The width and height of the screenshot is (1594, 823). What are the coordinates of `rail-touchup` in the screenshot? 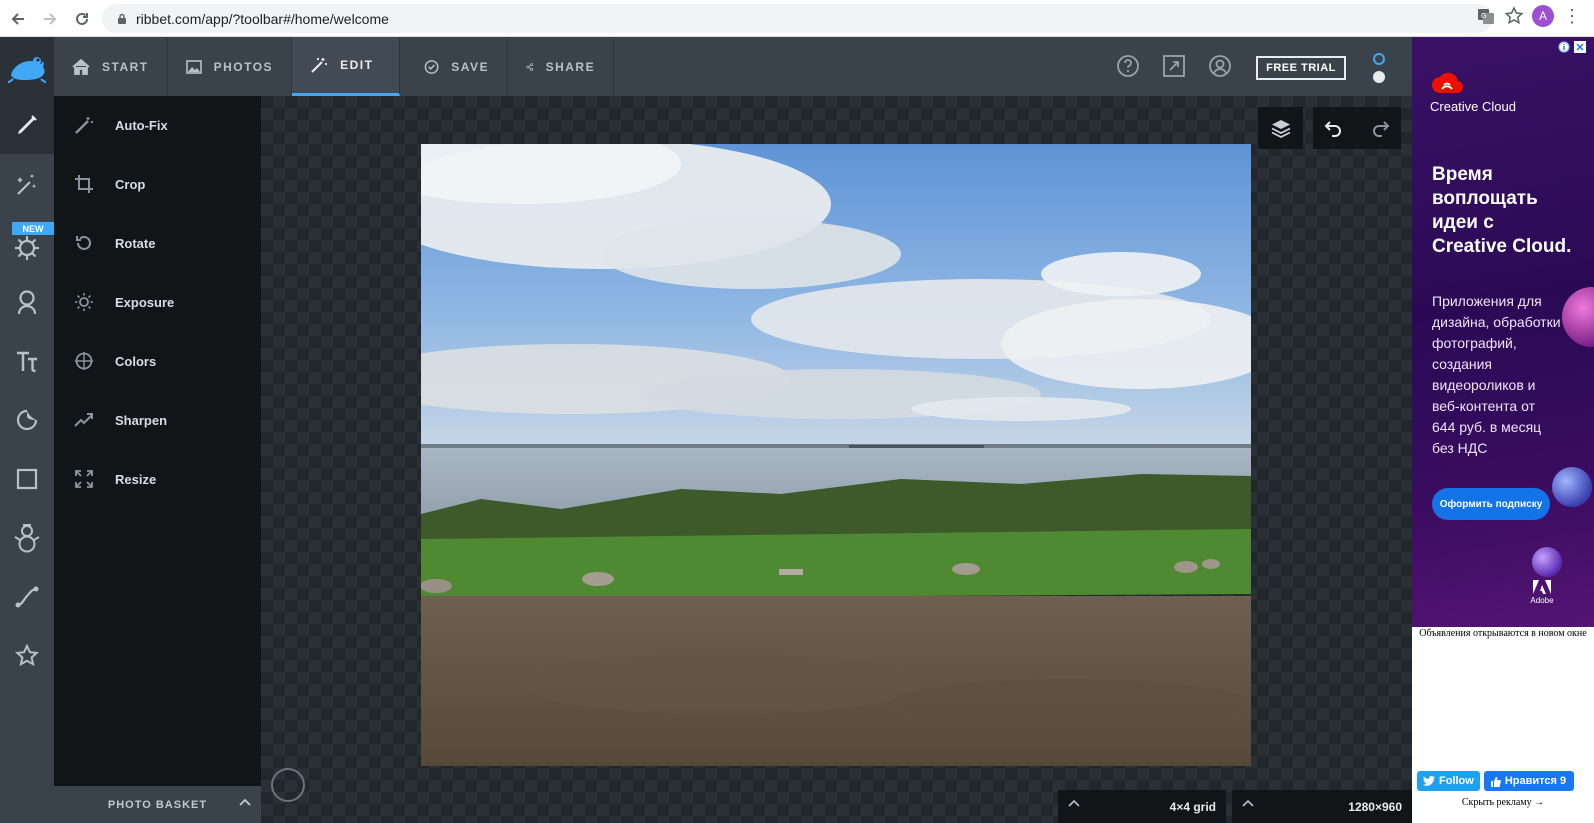 It's located at (27, 302).